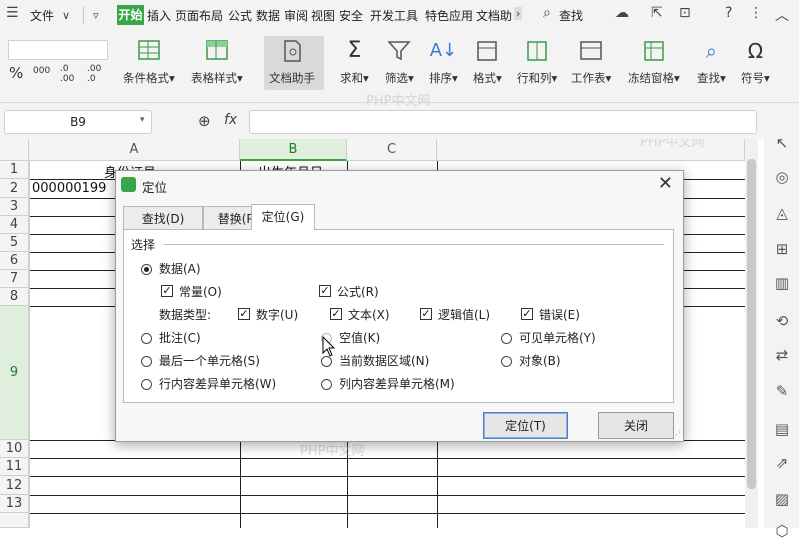  Describe the element at coordinates (494, 15) in the screenshot. I see `tab-doc-helper: 文档助` at that location.